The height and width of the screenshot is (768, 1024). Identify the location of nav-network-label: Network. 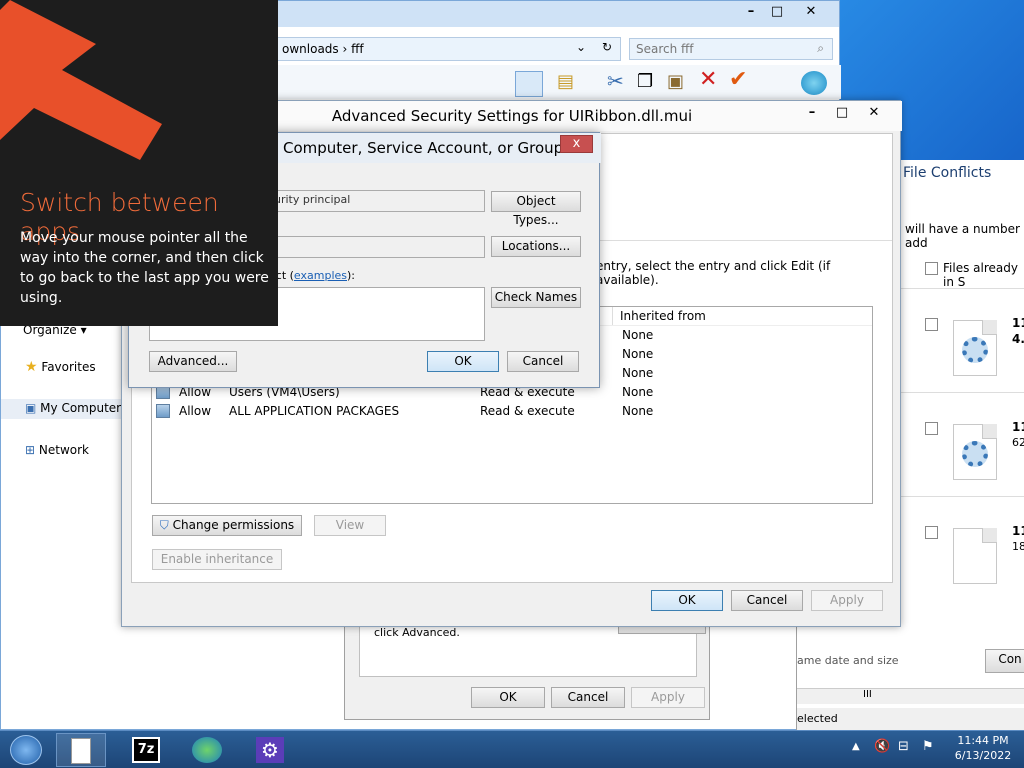
(63, 450).